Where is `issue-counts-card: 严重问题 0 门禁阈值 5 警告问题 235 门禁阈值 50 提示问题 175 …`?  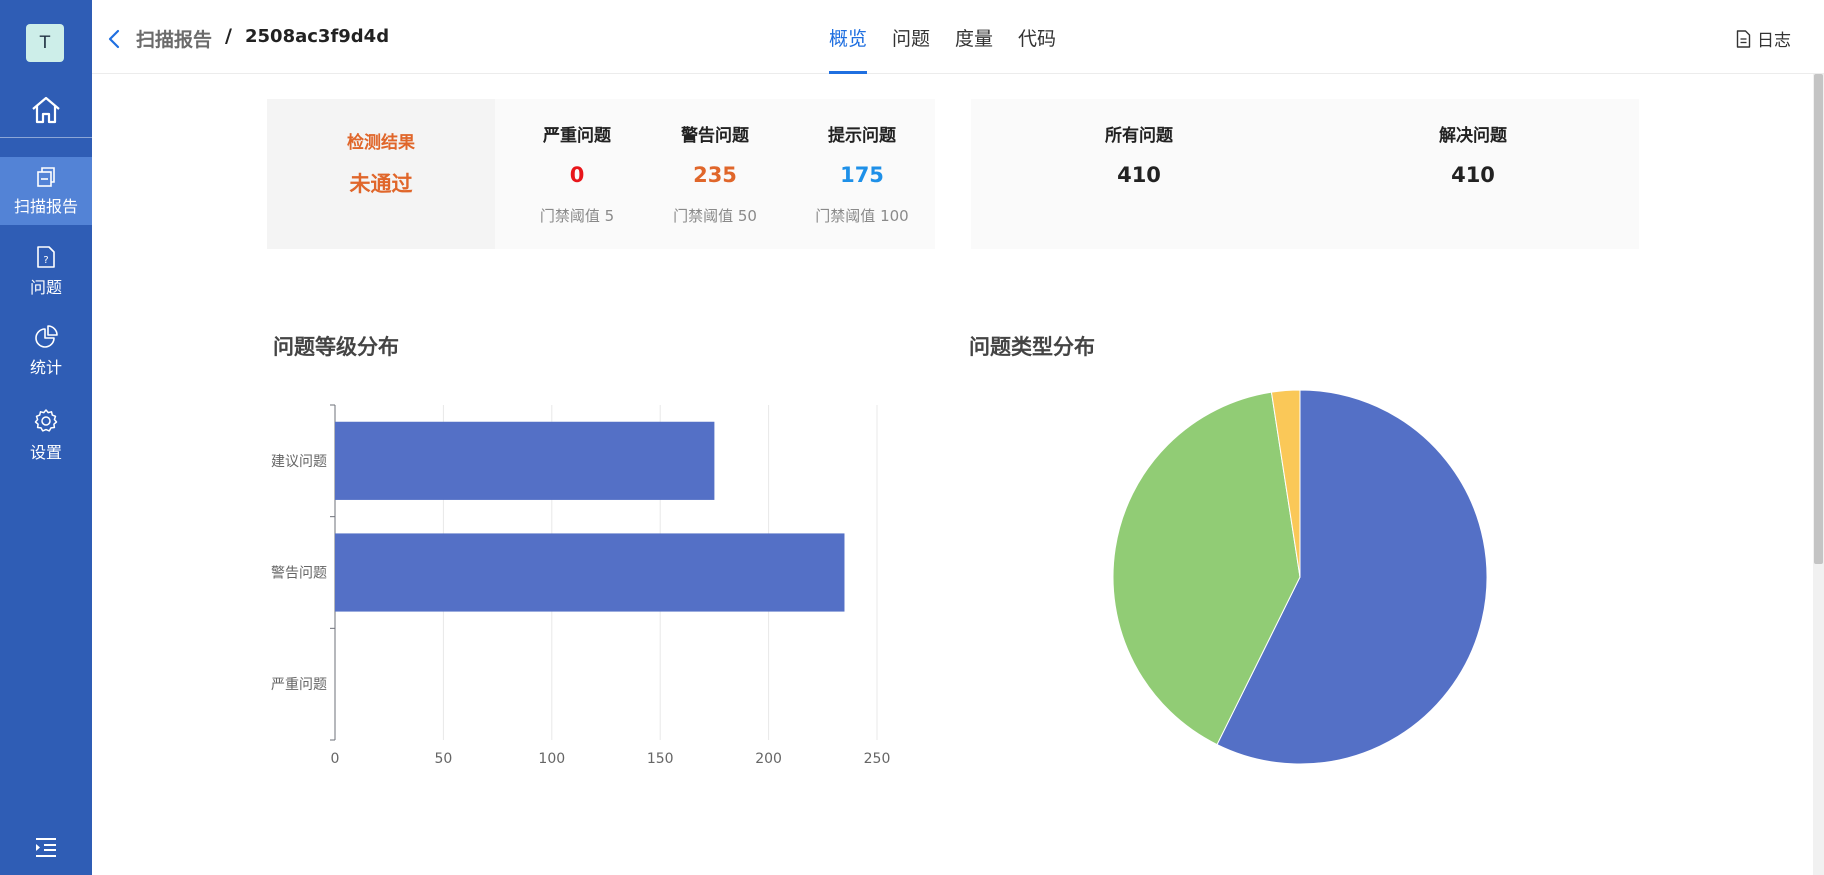 issue-counts-card: 严重问题 0 门禁阈值 5 警告问题 235 门禁阈值 50 提示问题 175 … is located at coordinates (715, 174).